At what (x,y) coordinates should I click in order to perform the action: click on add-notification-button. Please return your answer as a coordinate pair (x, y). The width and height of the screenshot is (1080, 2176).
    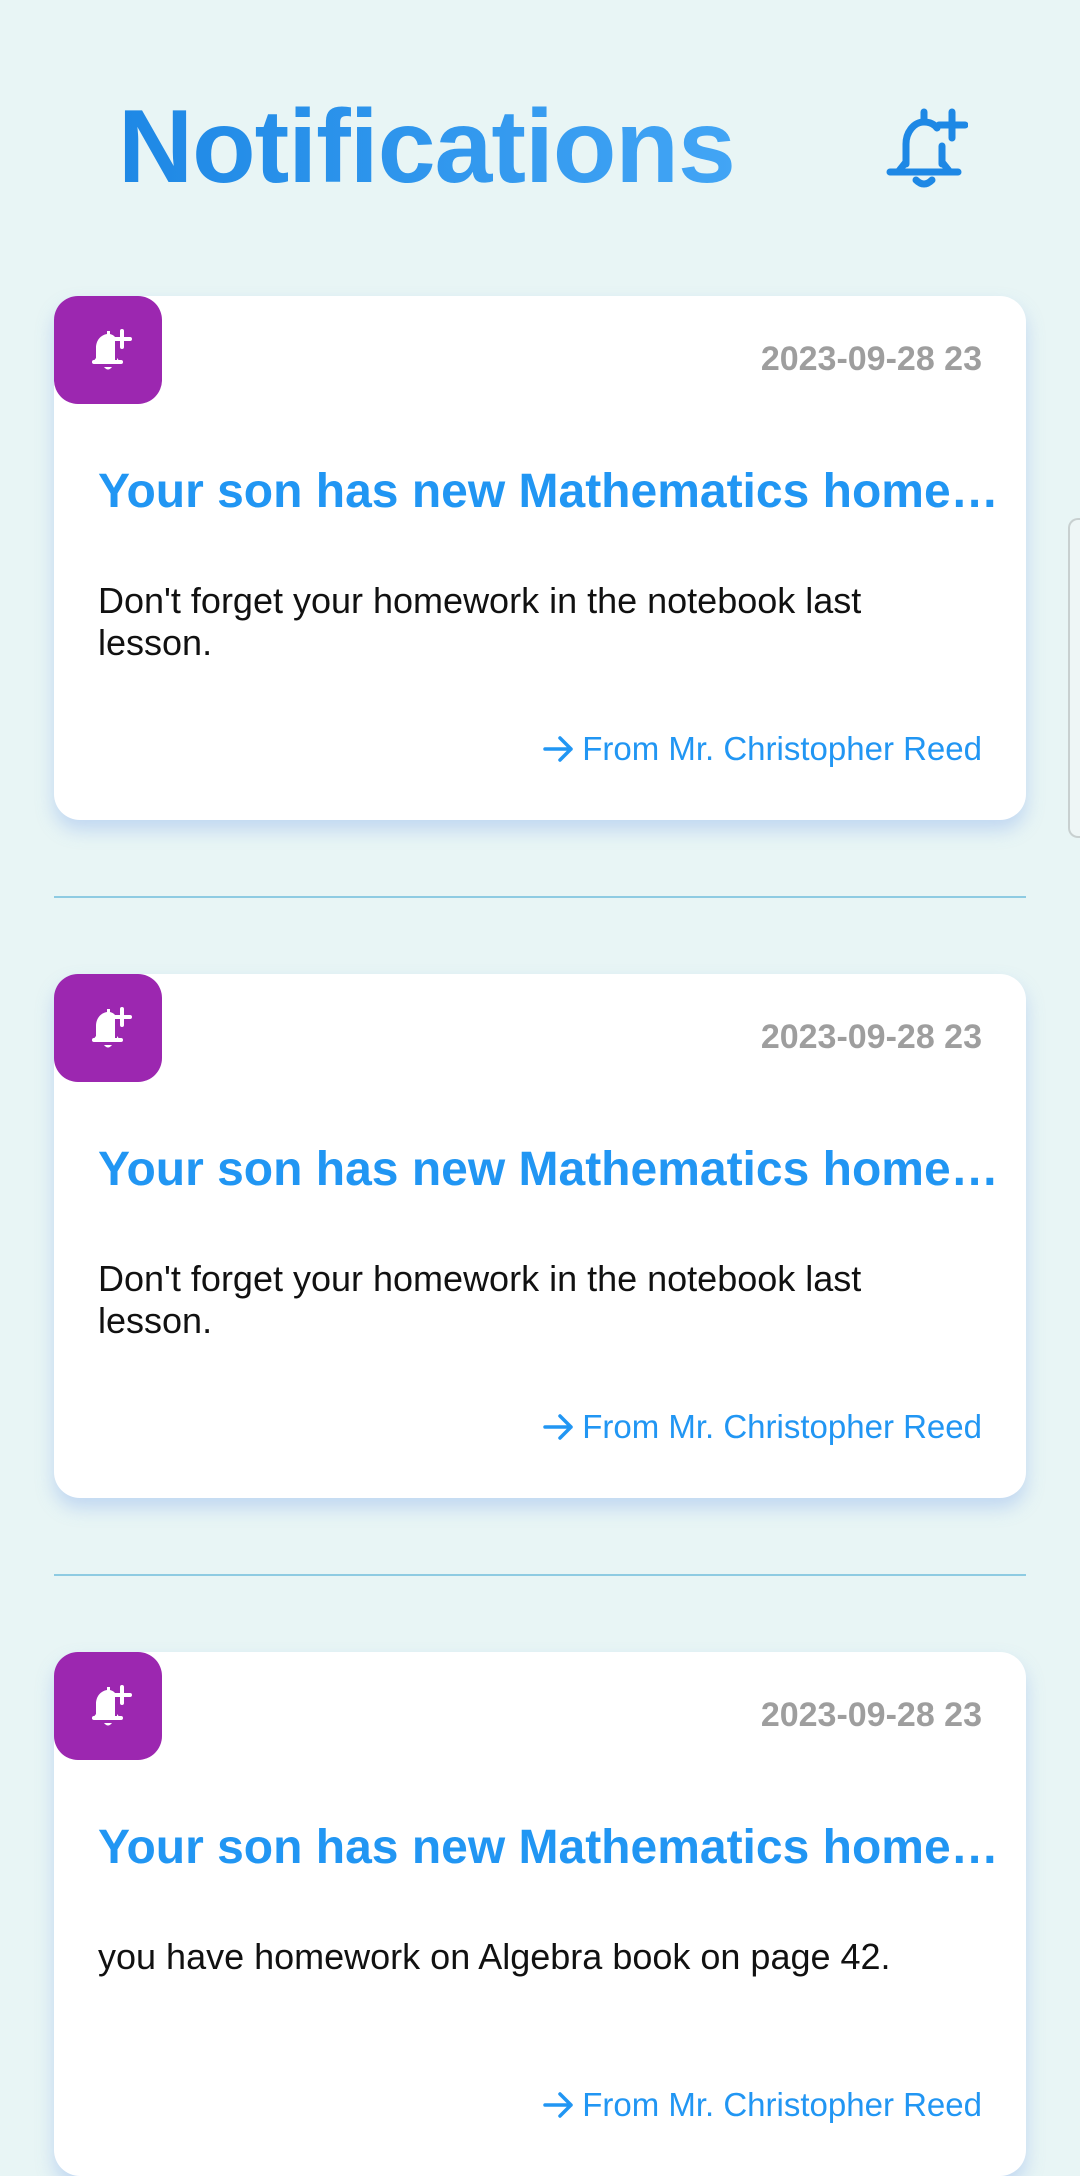
    Looking at the image, I should click on (923, 145).